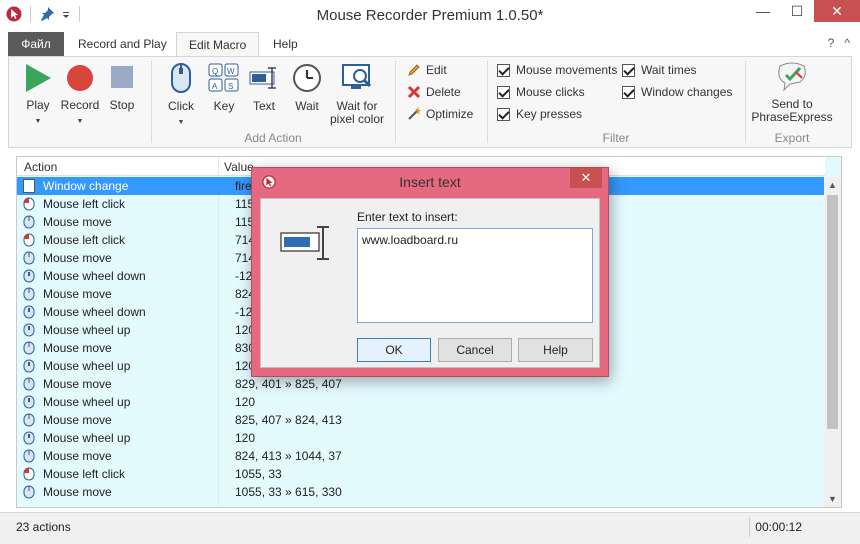 This screenshot has width=860, height=544. I want to click on key-label: Key, so click(224, 106).